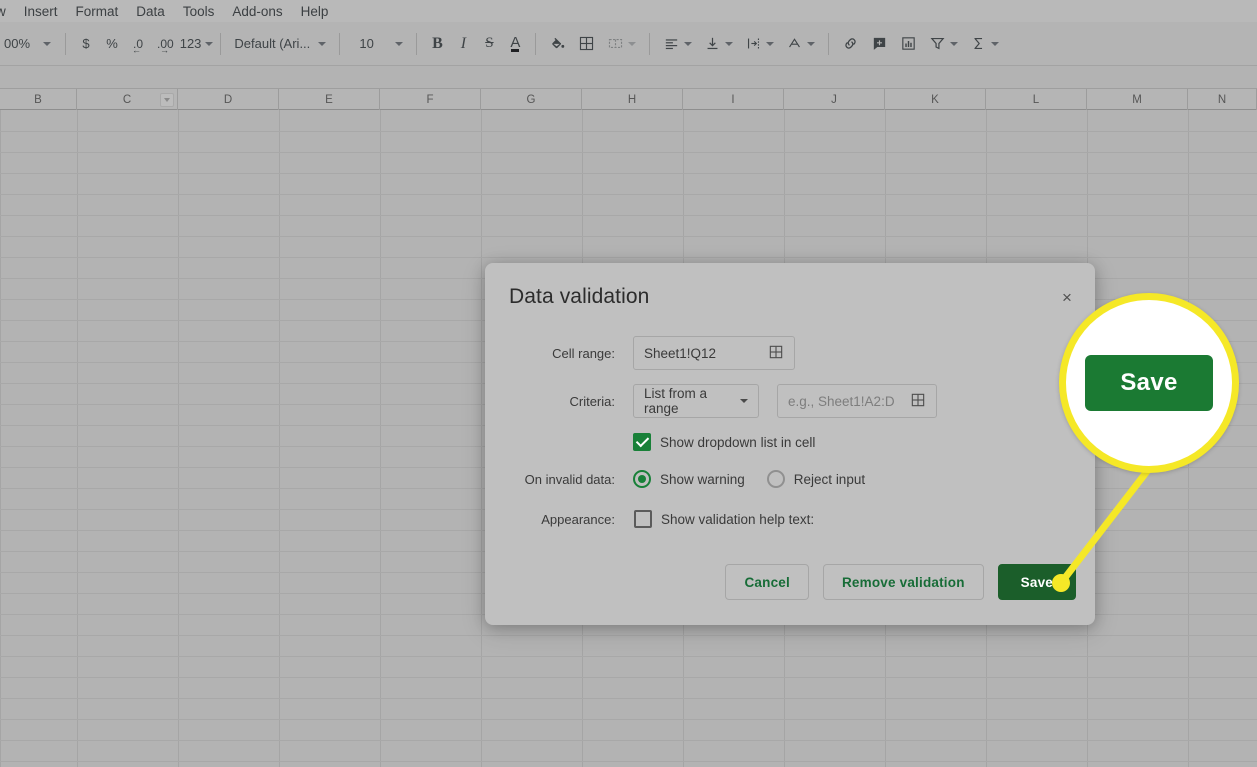  What do you see at coordinates (489, 44) in the screenshot?
I see `strikethrough-button: S` at bounding box center [489, 44].